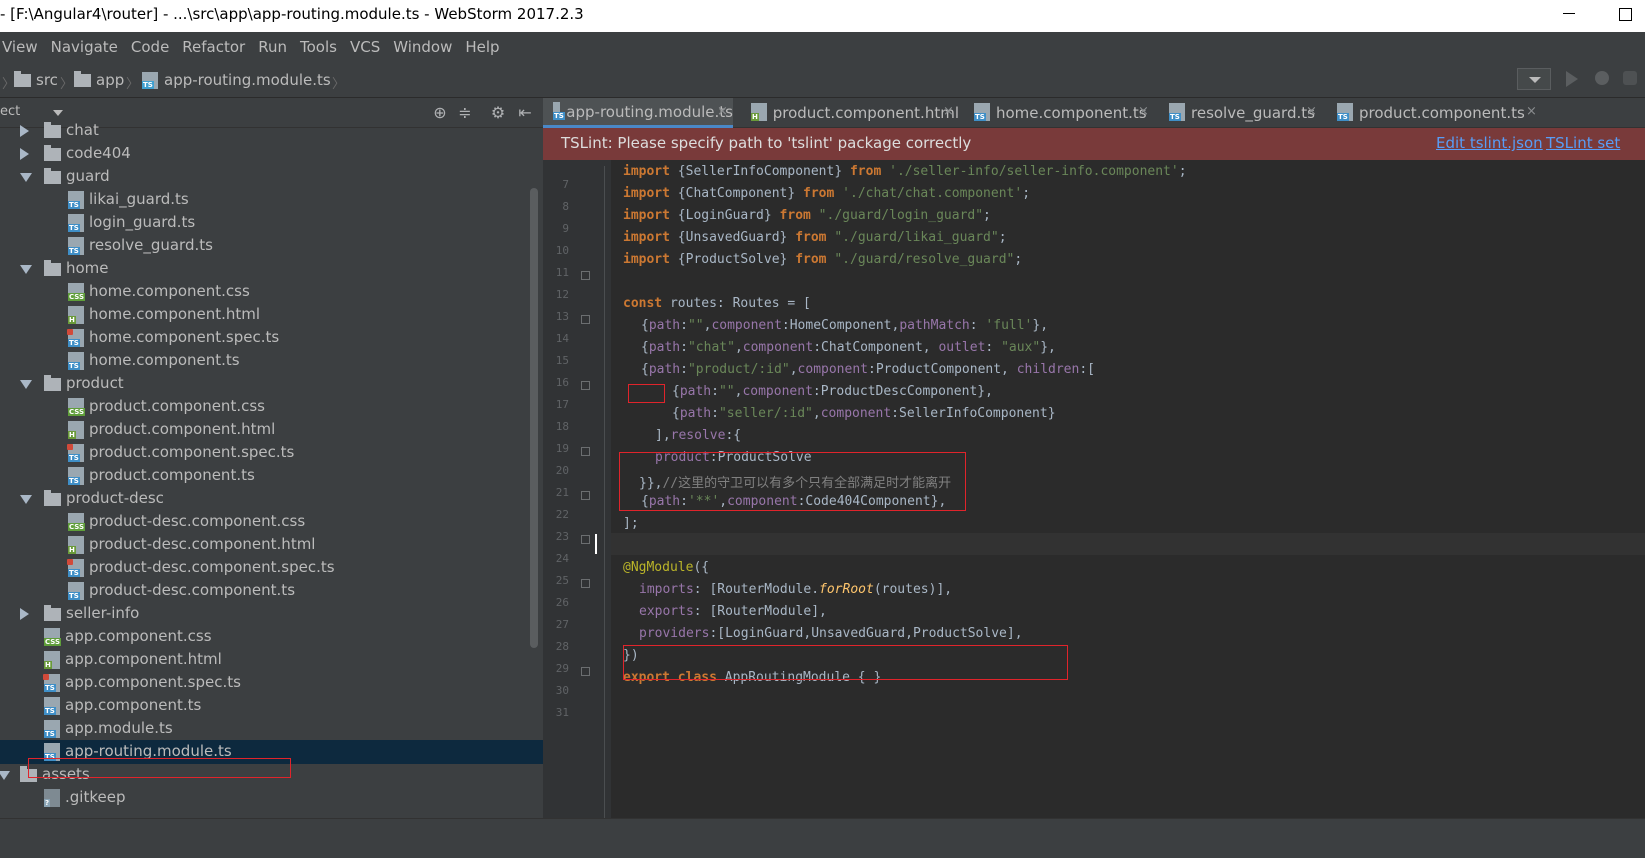 This screenshot has width=1645, height=858. Describe the element at coordinates (271, 729) in the screenshot. I see `tree-file: TS app.module.ts` at that location.